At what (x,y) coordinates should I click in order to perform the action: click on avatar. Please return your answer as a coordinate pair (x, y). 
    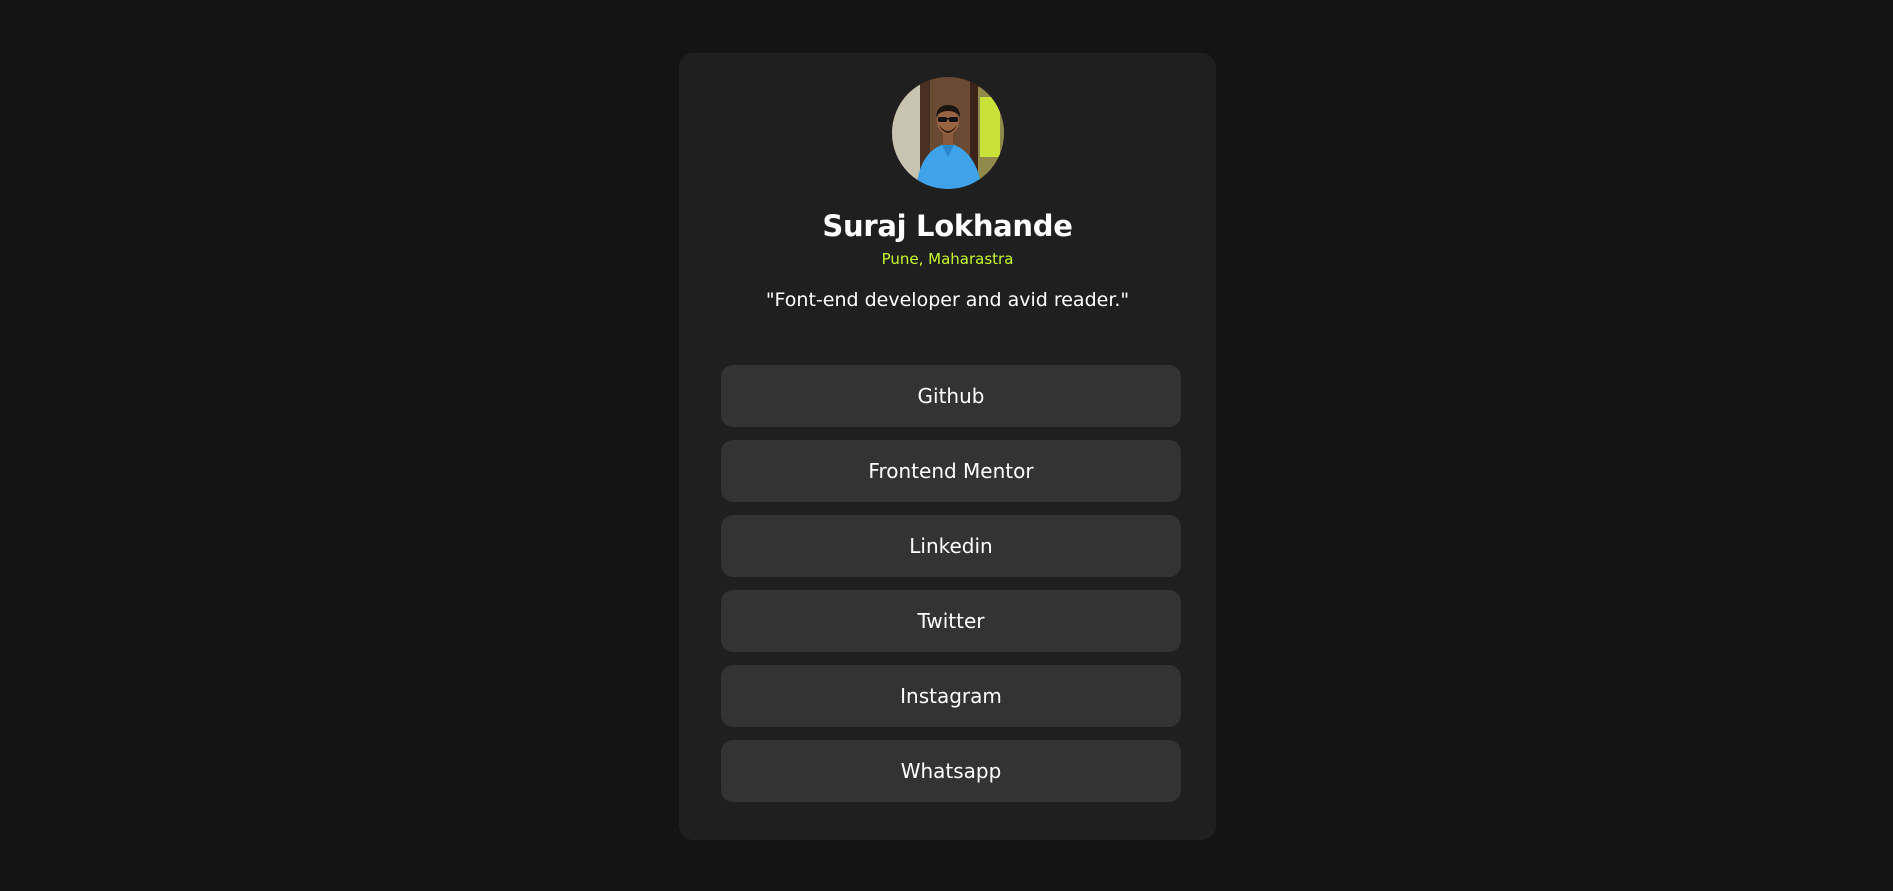
    Looking at the image, I should click on (948, 133).